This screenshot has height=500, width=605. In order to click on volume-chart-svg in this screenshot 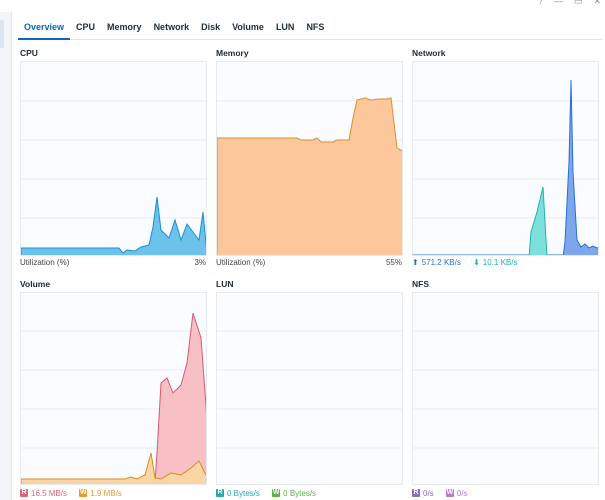, I will do `click(113, 398)`.